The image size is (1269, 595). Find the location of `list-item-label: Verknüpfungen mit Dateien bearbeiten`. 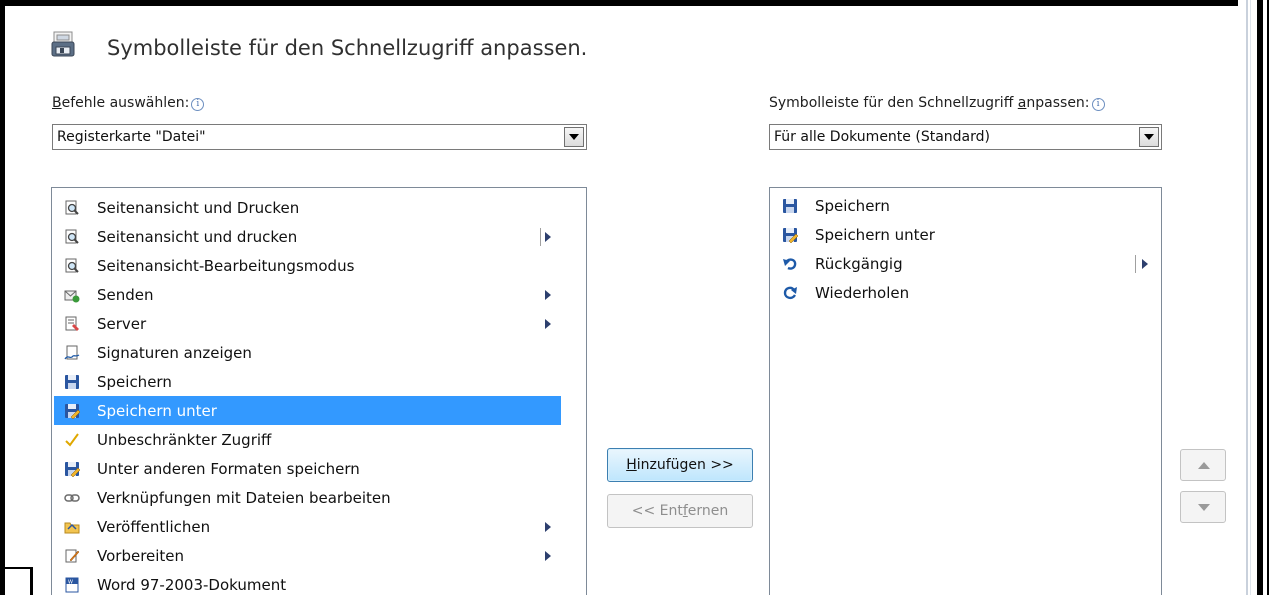

list-item-label: Verknüpfungen mit Dateien bearbeiten is located at coordinates (244, 498).